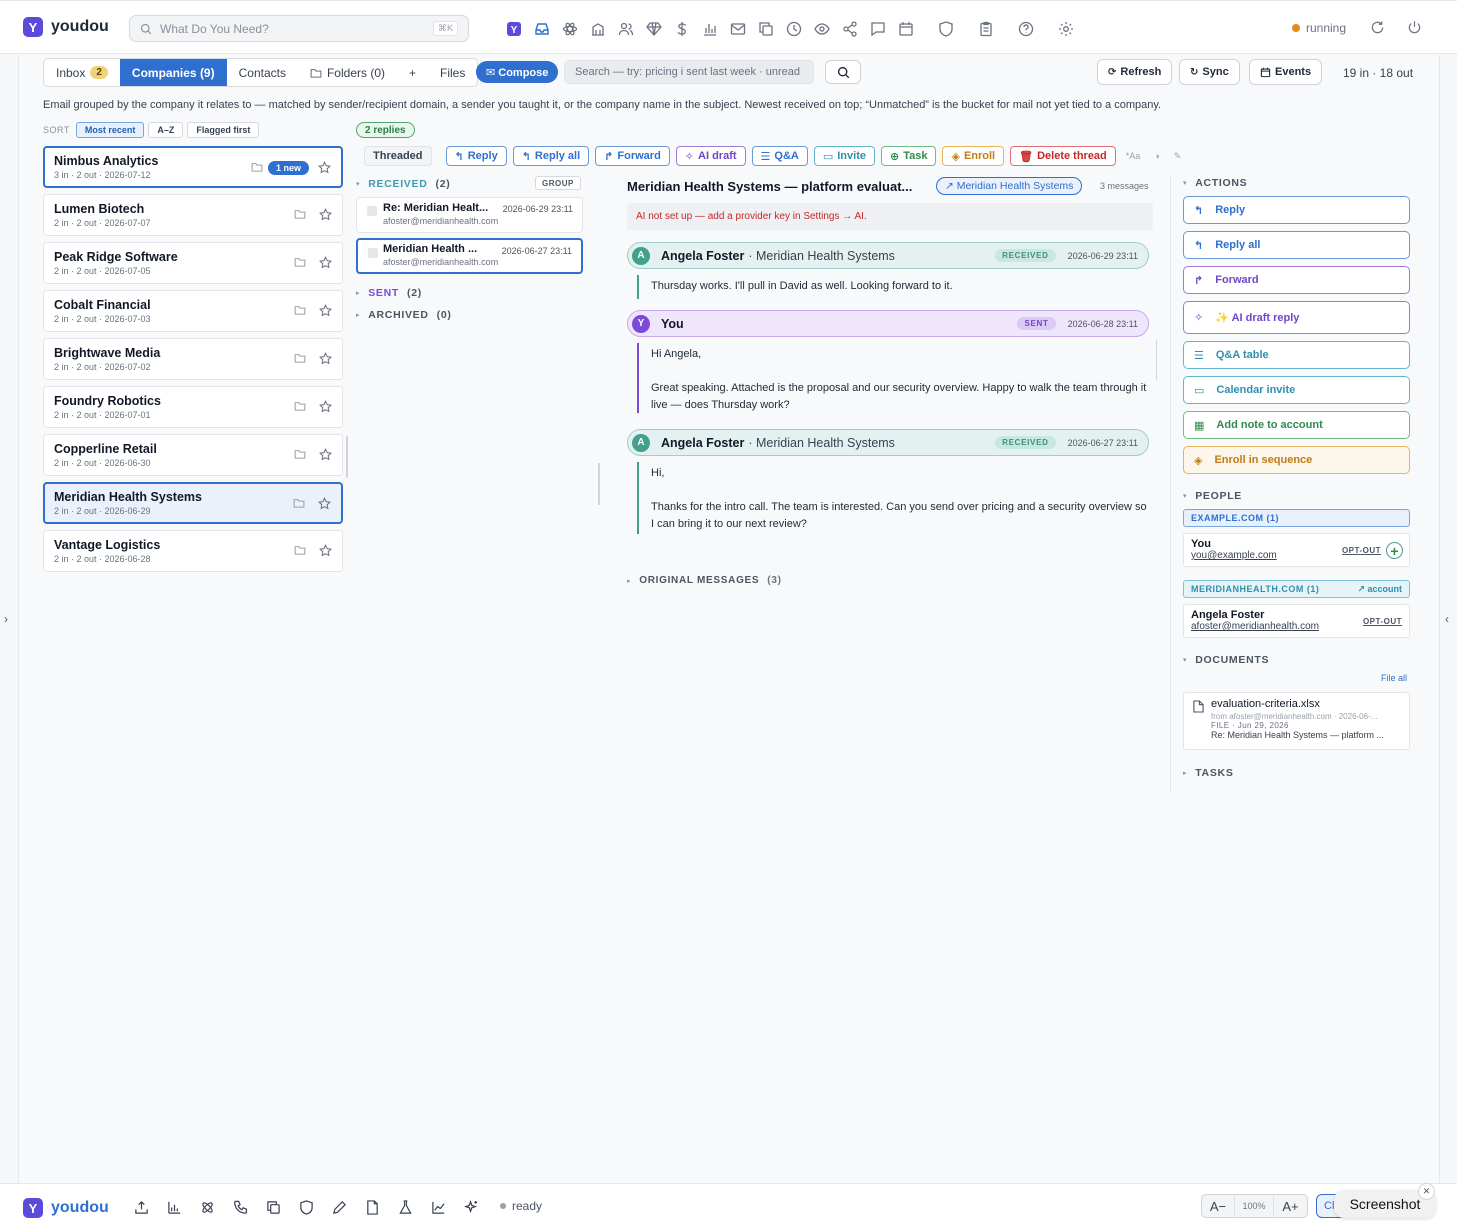 This screenshot has width=1457, height=1223. I want to click on document-icon, so click(372, 1207).